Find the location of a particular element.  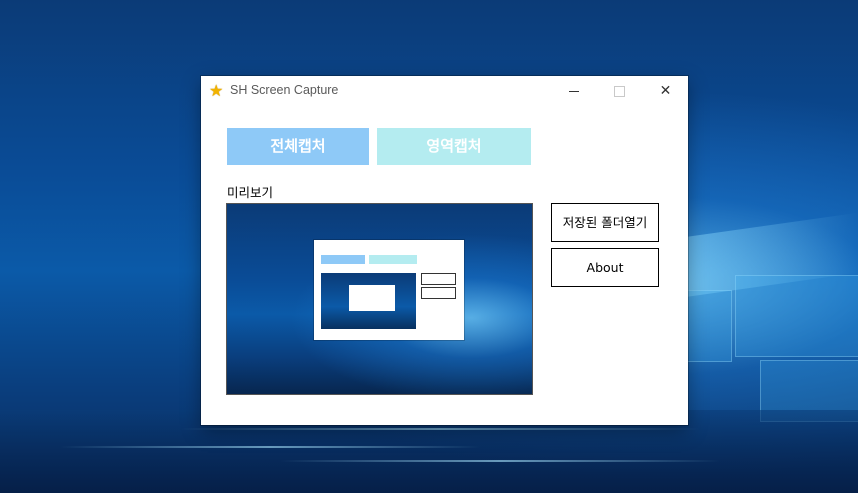

minimize-icon is located at coordinates (573, 91).